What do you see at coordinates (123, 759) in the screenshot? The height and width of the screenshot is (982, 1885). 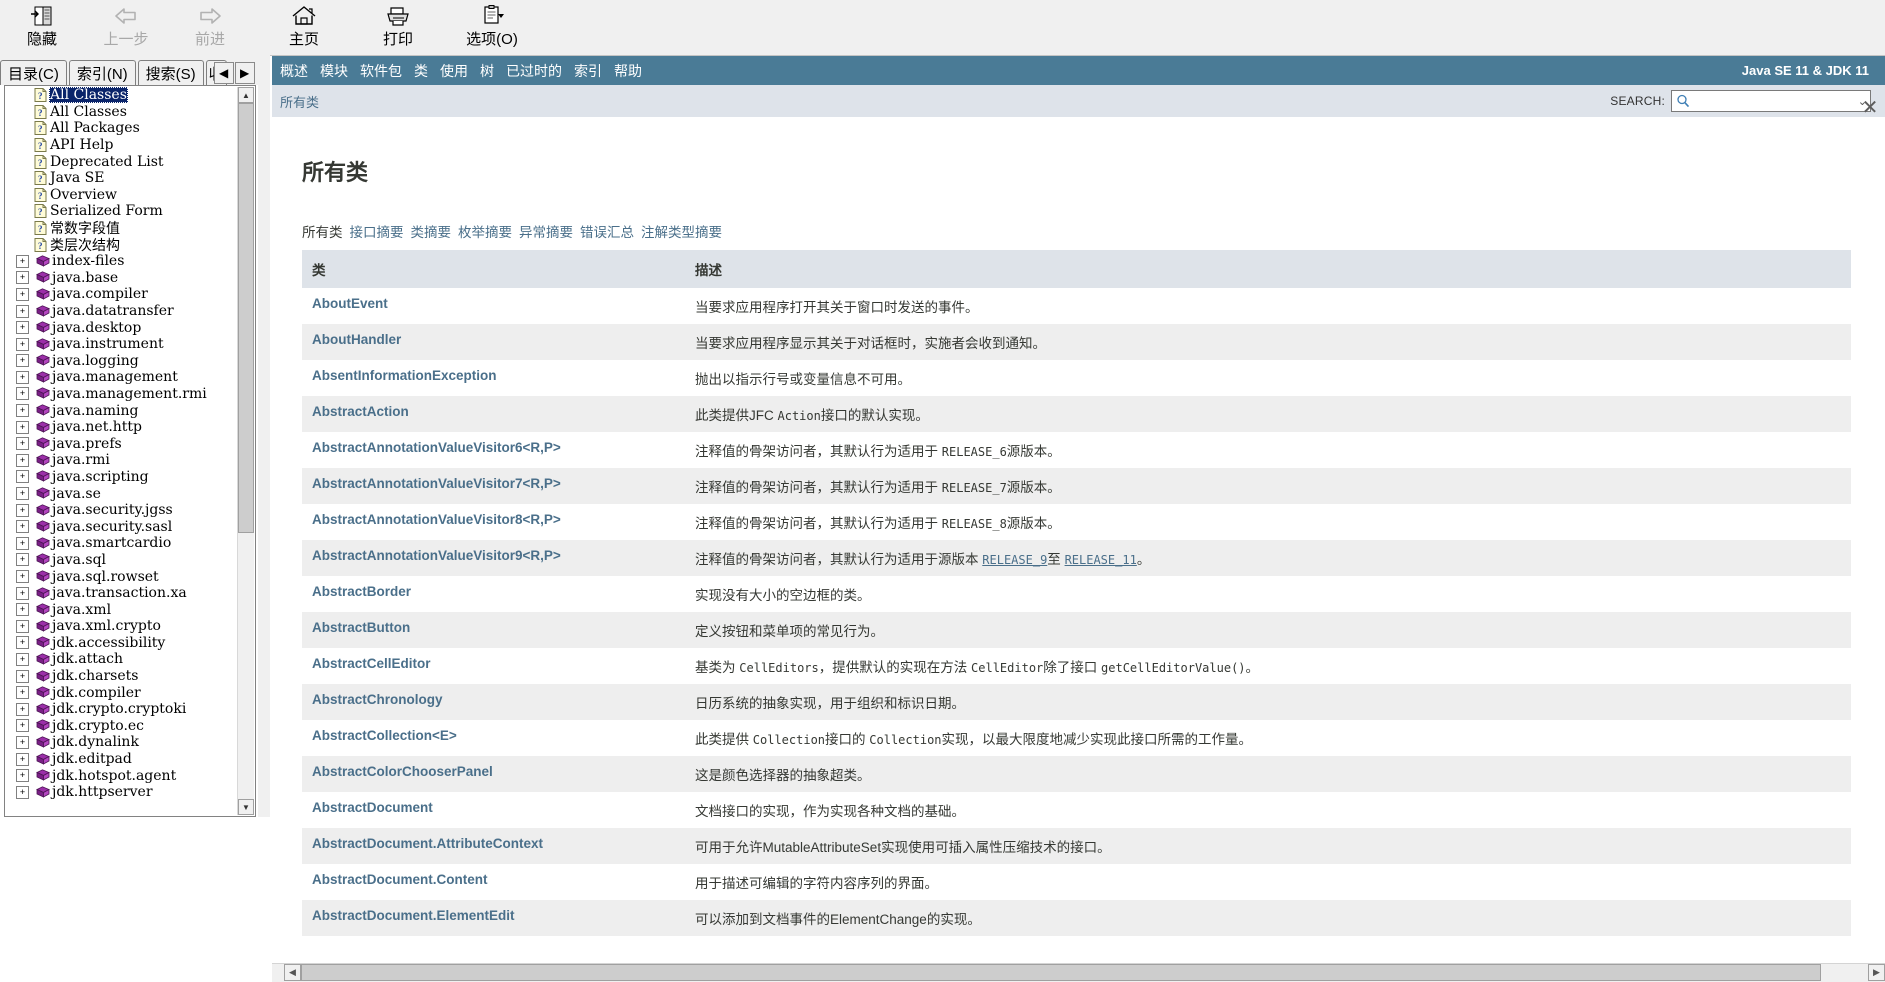 I see `tree-item: + jdk.editpad` at bounding box center [123, 759].